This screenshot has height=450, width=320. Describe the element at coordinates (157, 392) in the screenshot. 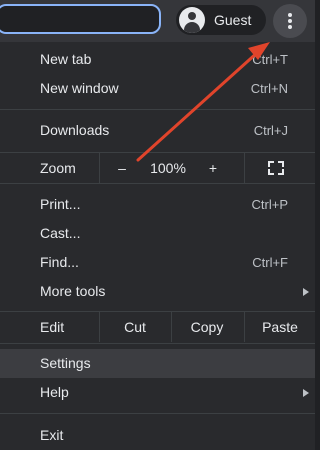

I see `menu-item-help: Help` at that location.